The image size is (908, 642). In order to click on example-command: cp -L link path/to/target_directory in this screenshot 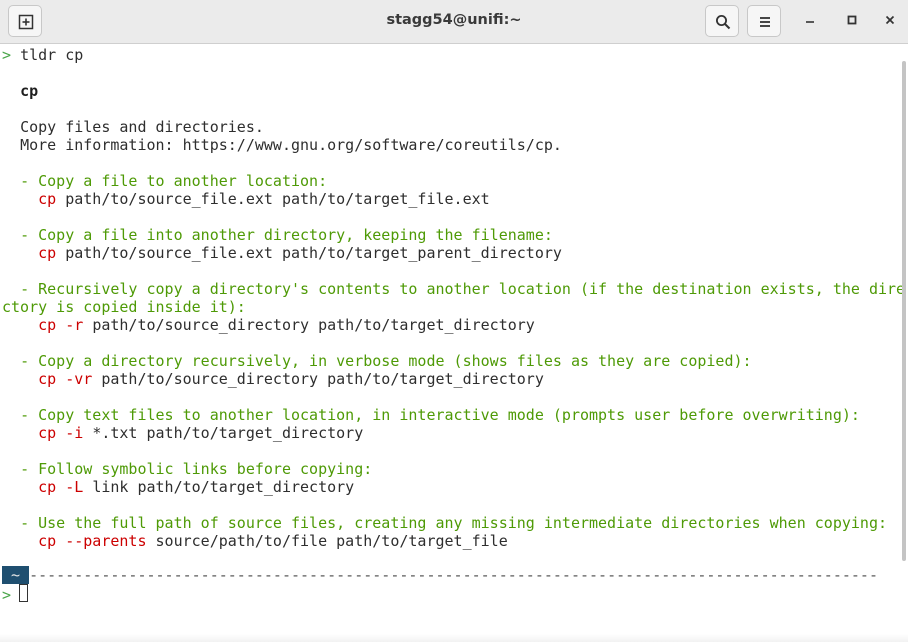, I will do `click(196, 487)`.